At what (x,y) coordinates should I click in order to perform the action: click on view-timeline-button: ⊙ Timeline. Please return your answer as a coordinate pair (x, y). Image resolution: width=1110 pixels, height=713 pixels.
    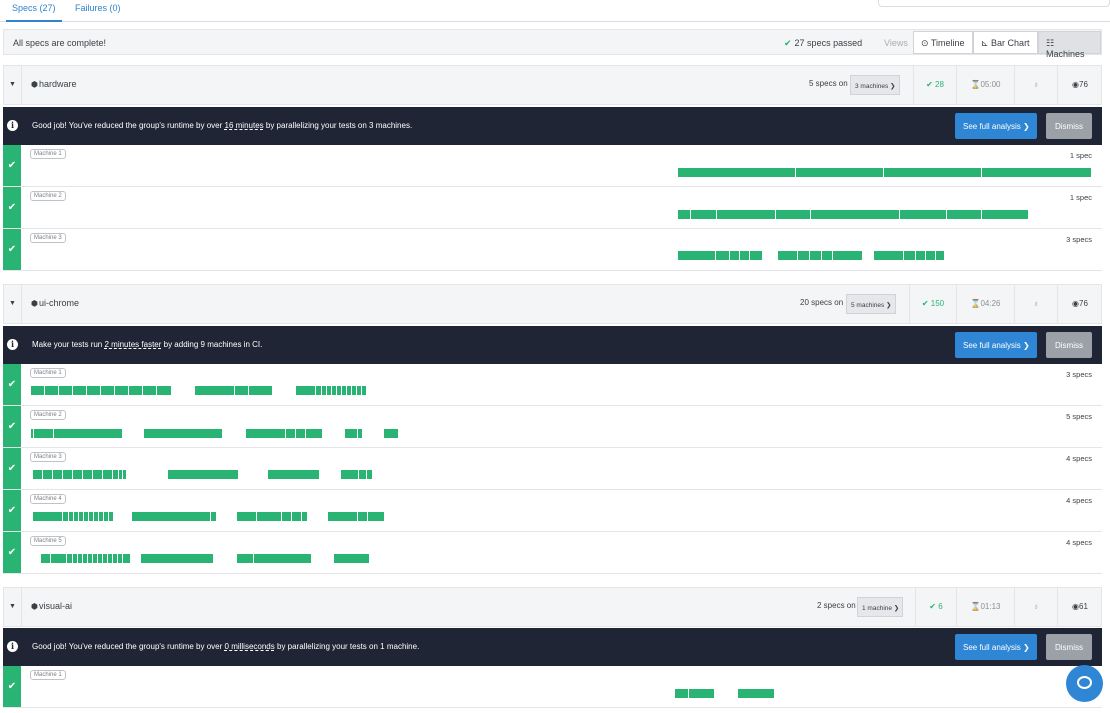
    Looking at the image, I should click on (943, 42).